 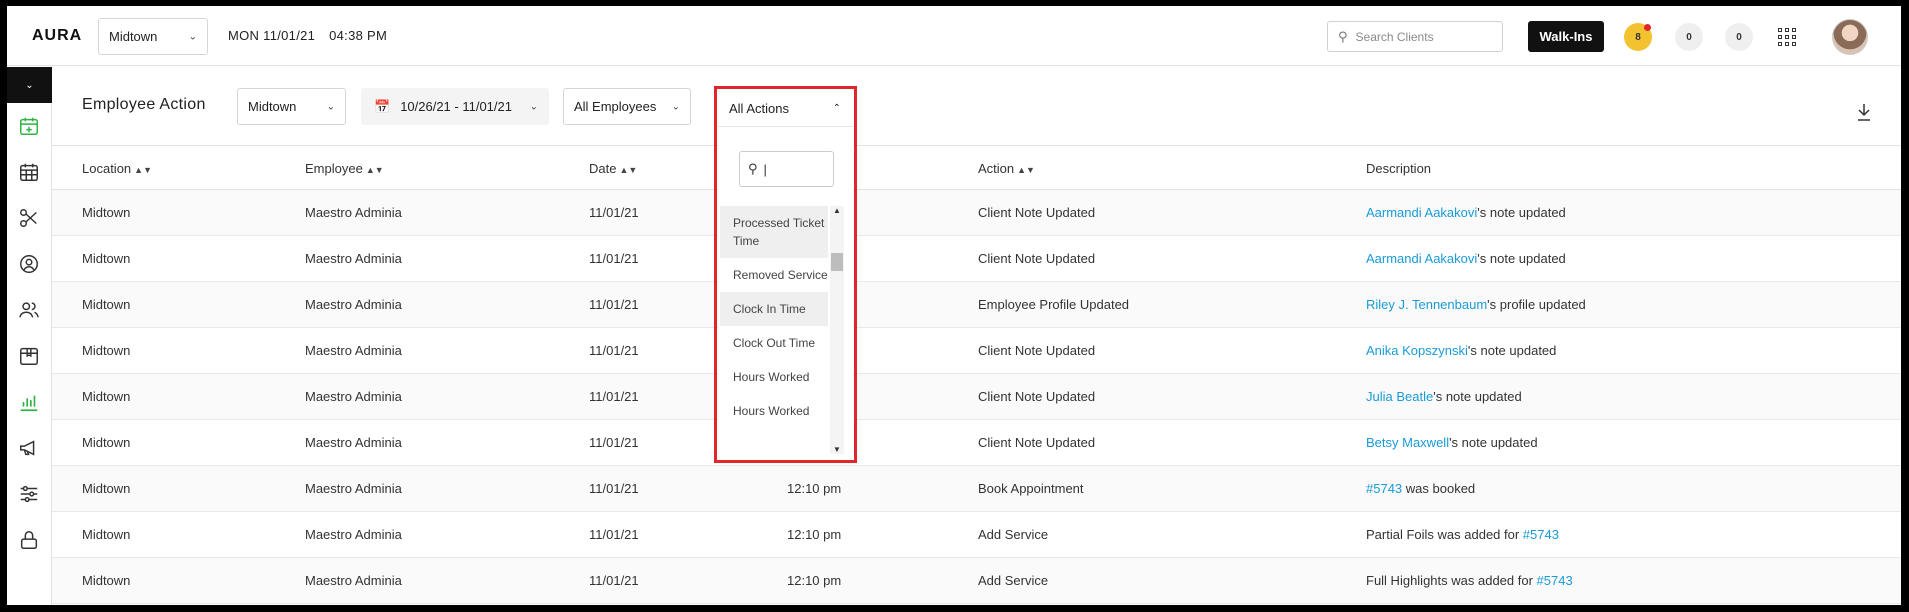 I want to click on download-icon, so click(x=1864, y=112).